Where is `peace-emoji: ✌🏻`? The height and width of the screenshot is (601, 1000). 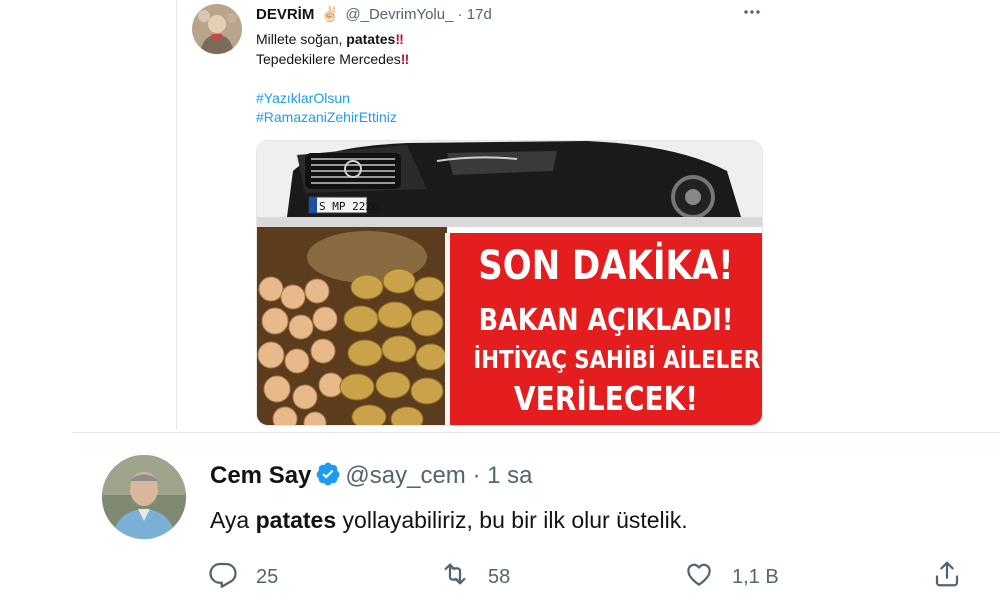
peace-emoji: ✌🏻 is located at coordinates (330, 14).